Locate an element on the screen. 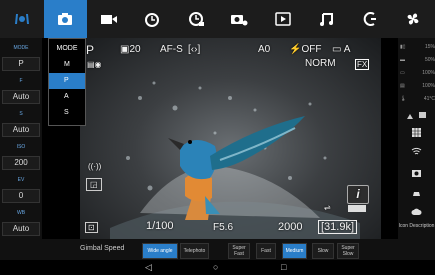 This screenshot has width=435, height=275. wifi-button is located at coordinates (416, 151).